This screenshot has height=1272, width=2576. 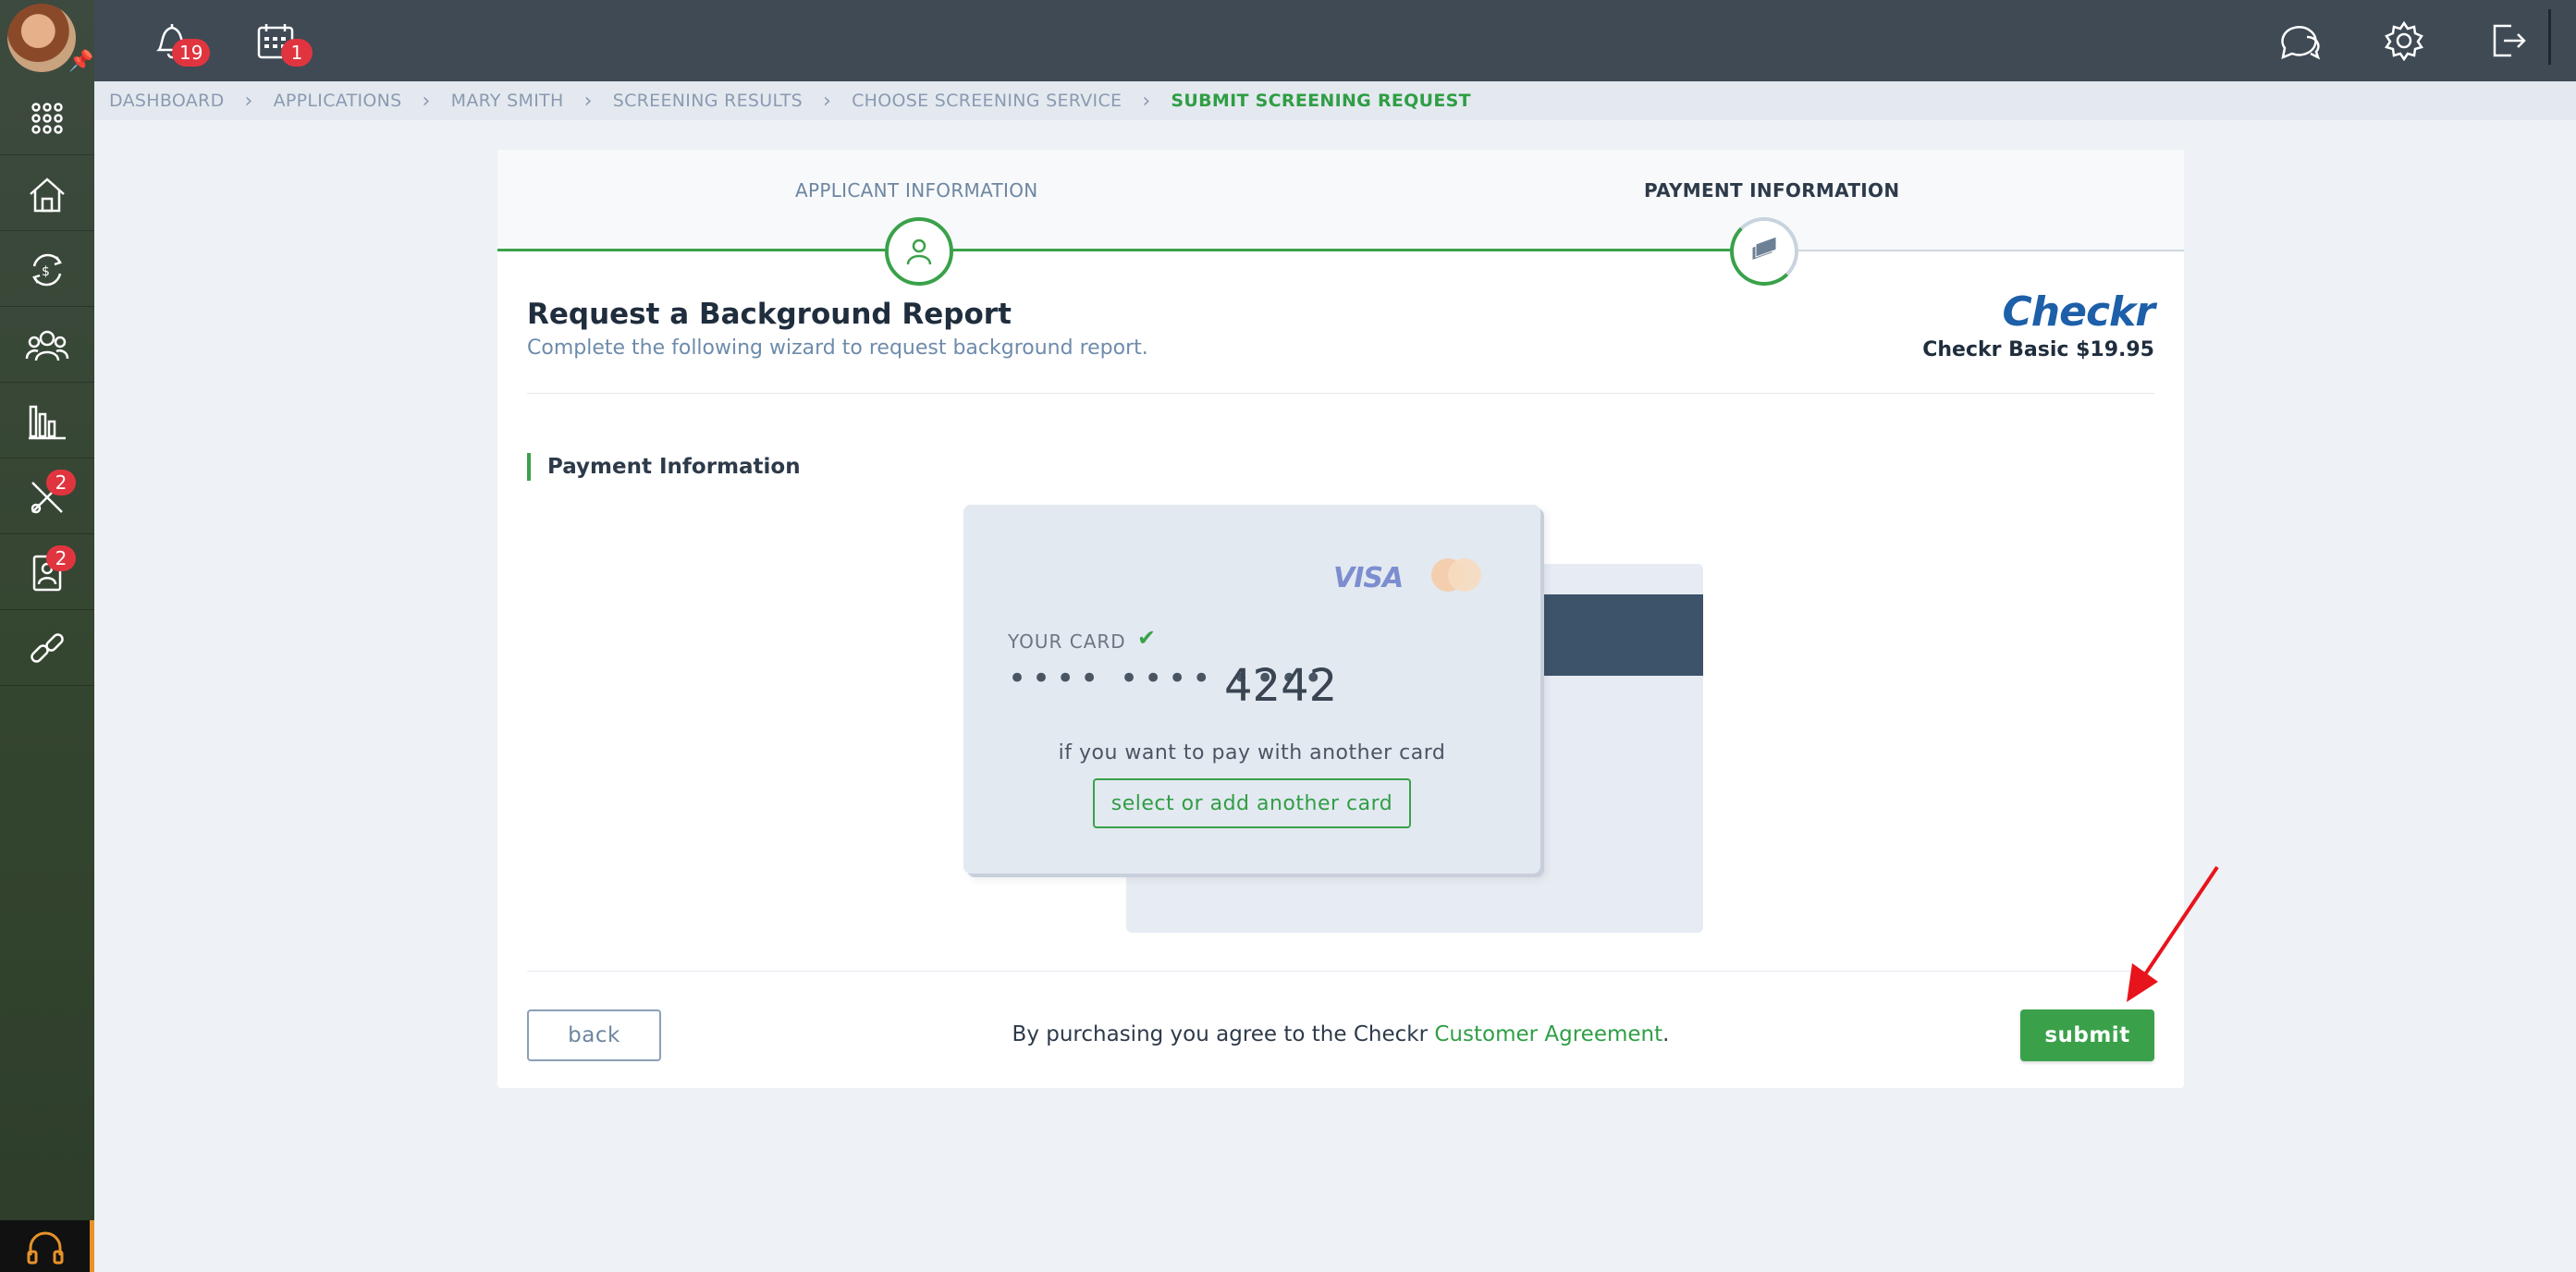 What do you see at coordinates (1368, 578) in the screenshot?
I see `visa-logo: VISA` at bounding box center [1368, 578].